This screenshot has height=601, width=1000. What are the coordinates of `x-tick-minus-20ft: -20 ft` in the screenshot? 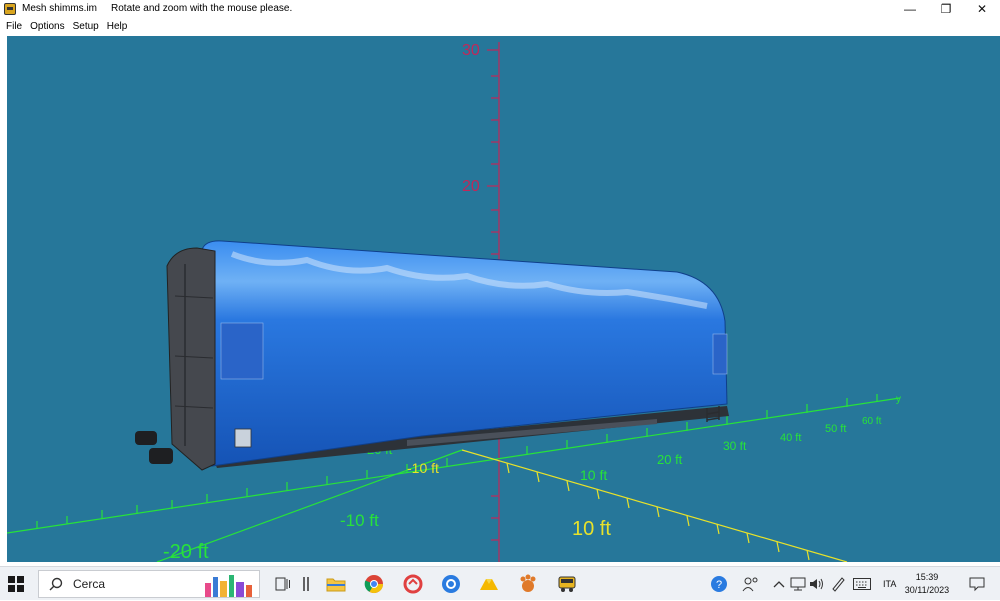 It's located at (186, 551).